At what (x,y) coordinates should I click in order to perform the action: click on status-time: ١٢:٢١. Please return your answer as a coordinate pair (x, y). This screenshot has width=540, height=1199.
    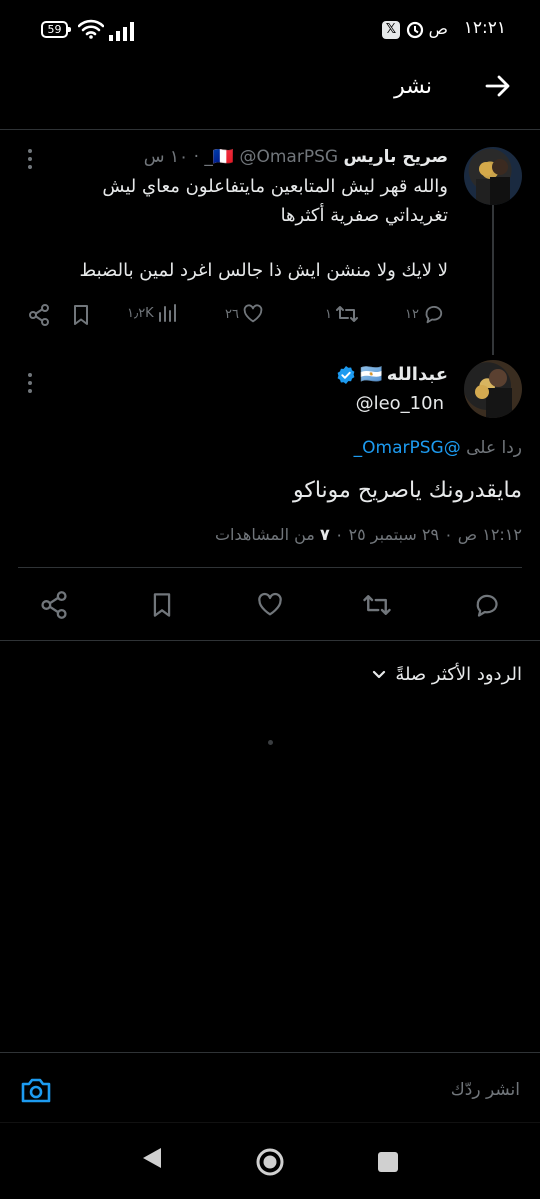
    Looking at the image, I should click on (484, 28).